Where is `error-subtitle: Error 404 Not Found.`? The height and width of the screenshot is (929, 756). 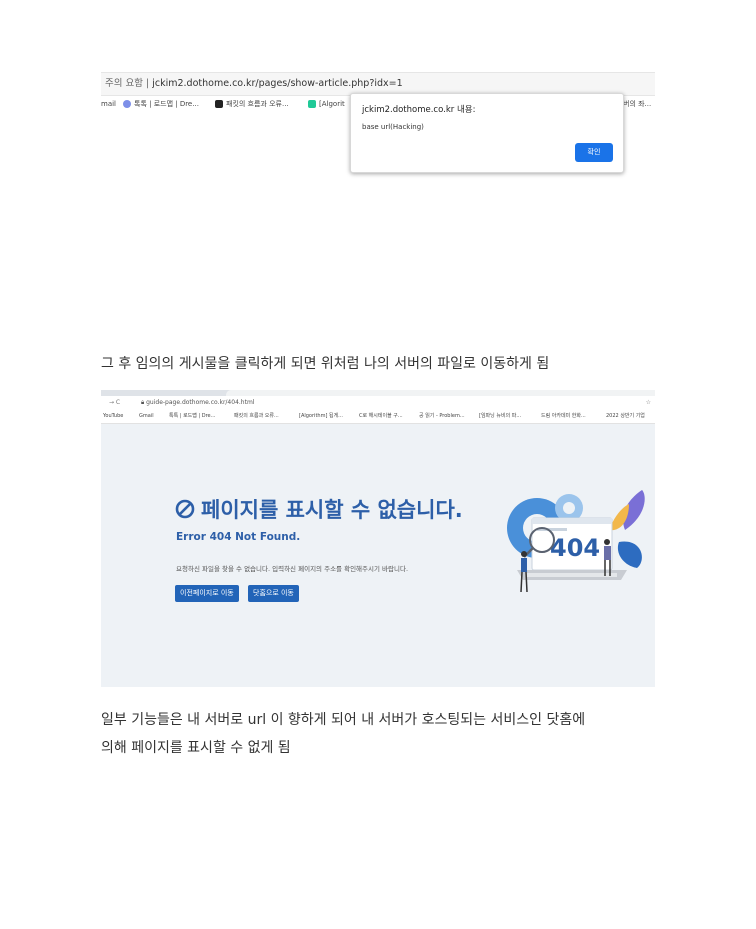
error-subtitle: Error 404 Not Found. is located at coordinates (238, 537).